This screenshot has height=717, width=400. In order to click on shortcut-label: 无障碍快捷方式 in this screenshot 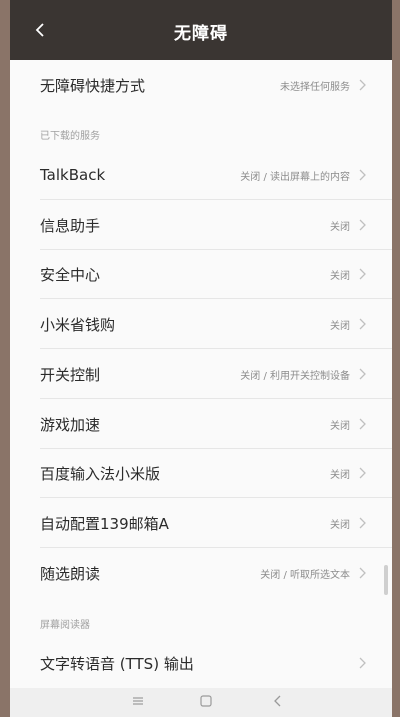, I will do `click(93, 85)`.